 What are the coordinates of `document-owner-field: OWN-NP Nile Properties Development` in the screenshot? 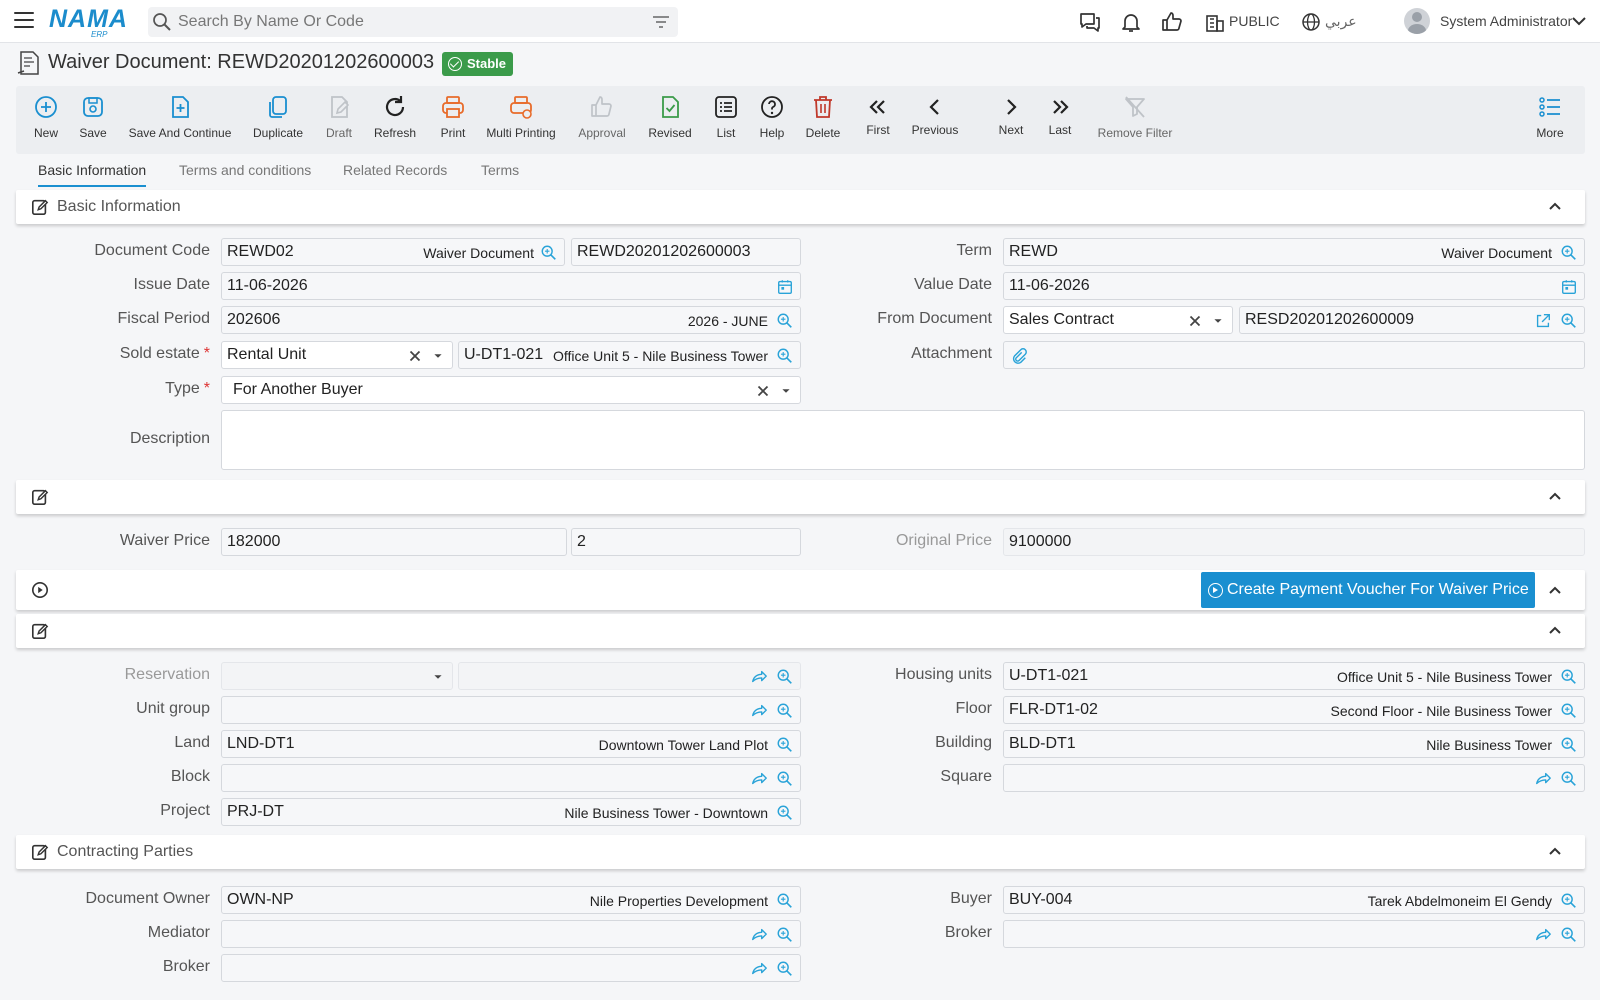 It's located at (511, 900).